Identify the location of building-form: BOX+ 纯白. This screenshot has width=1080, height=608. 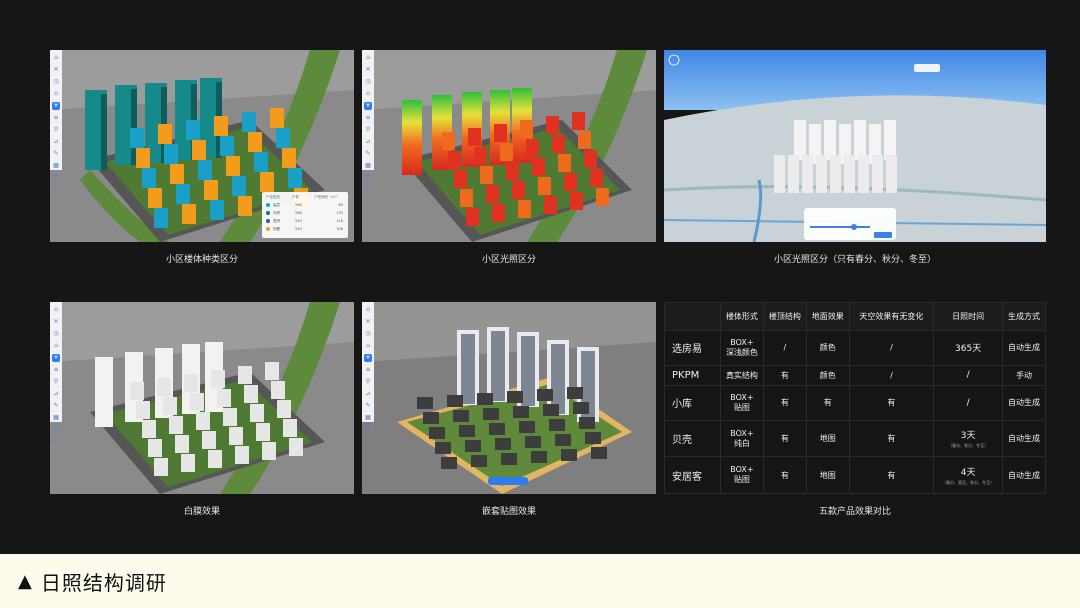
(742, 438).